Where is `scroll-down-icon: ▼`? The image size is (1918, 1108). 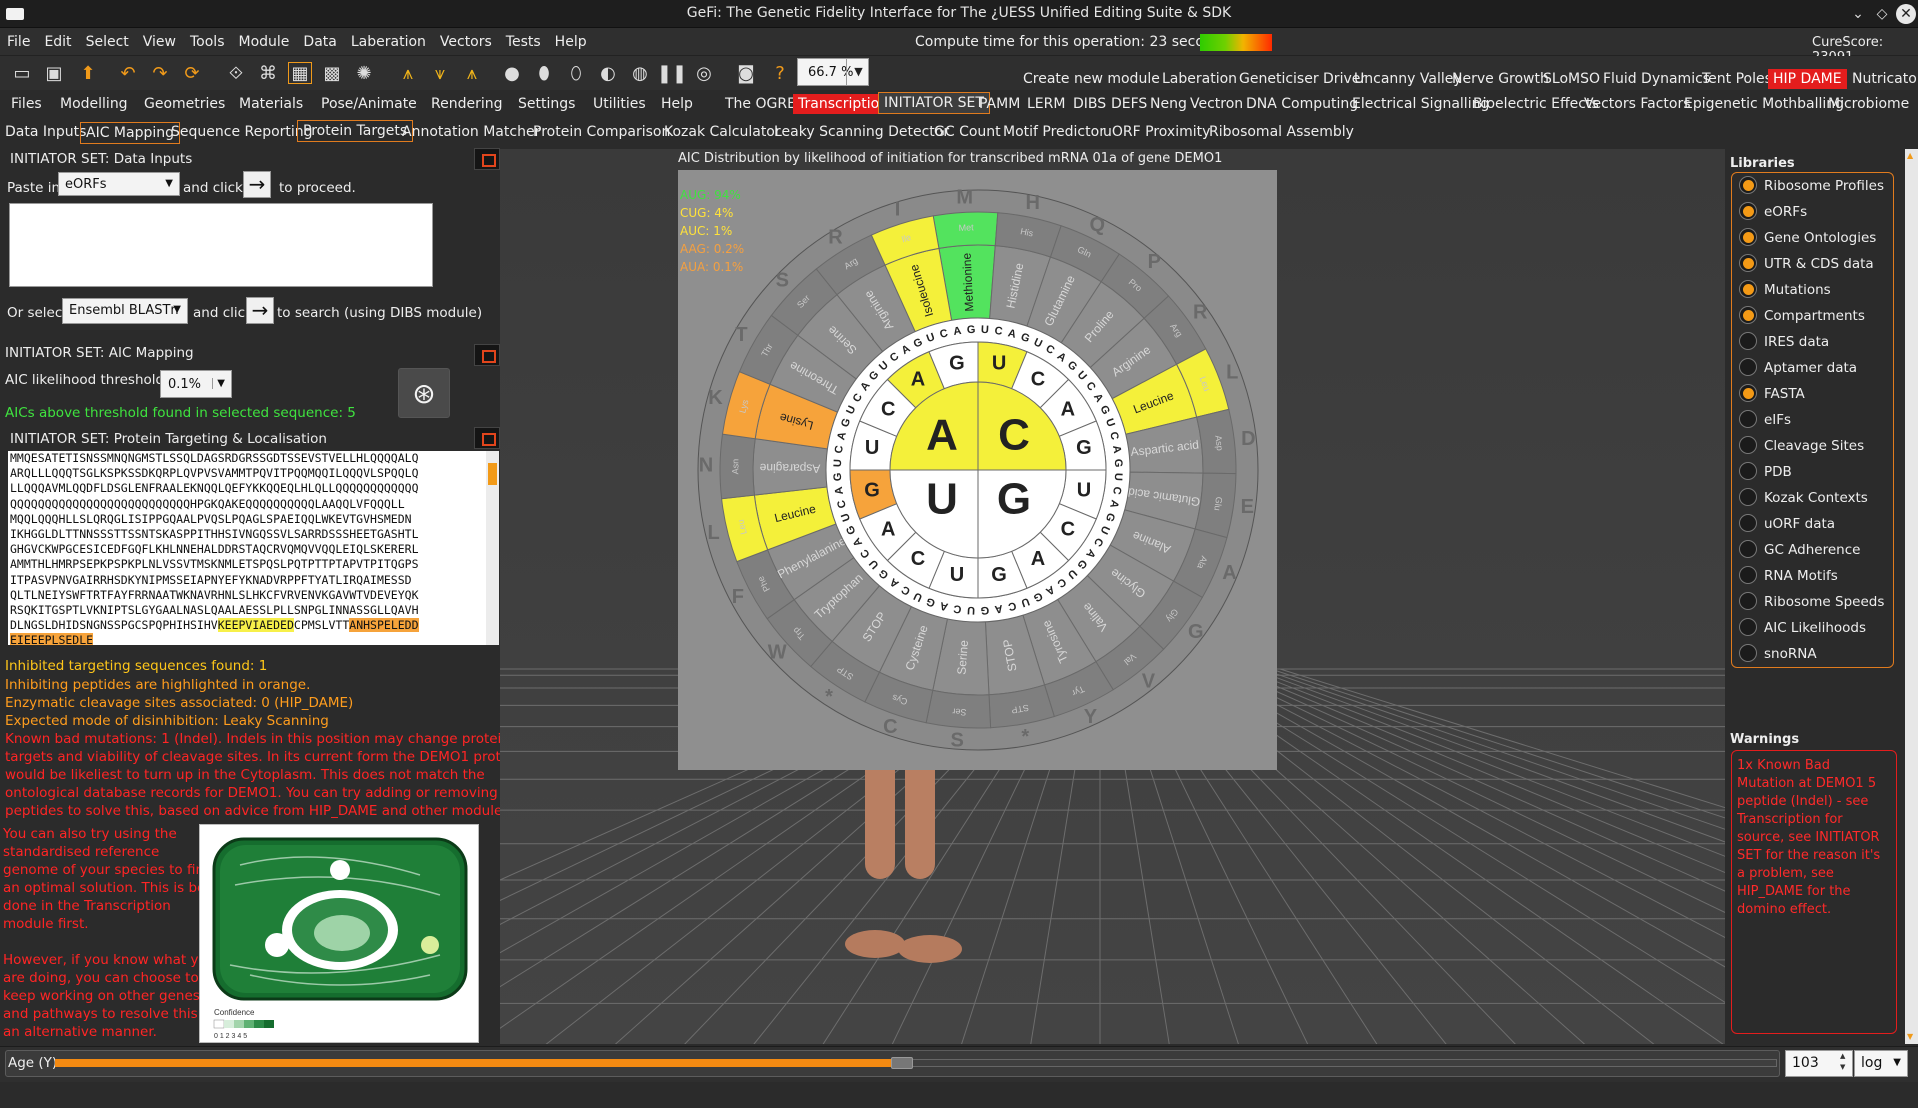 scroll-down-icon: ▼ is located at coordinates (1910, 1036).